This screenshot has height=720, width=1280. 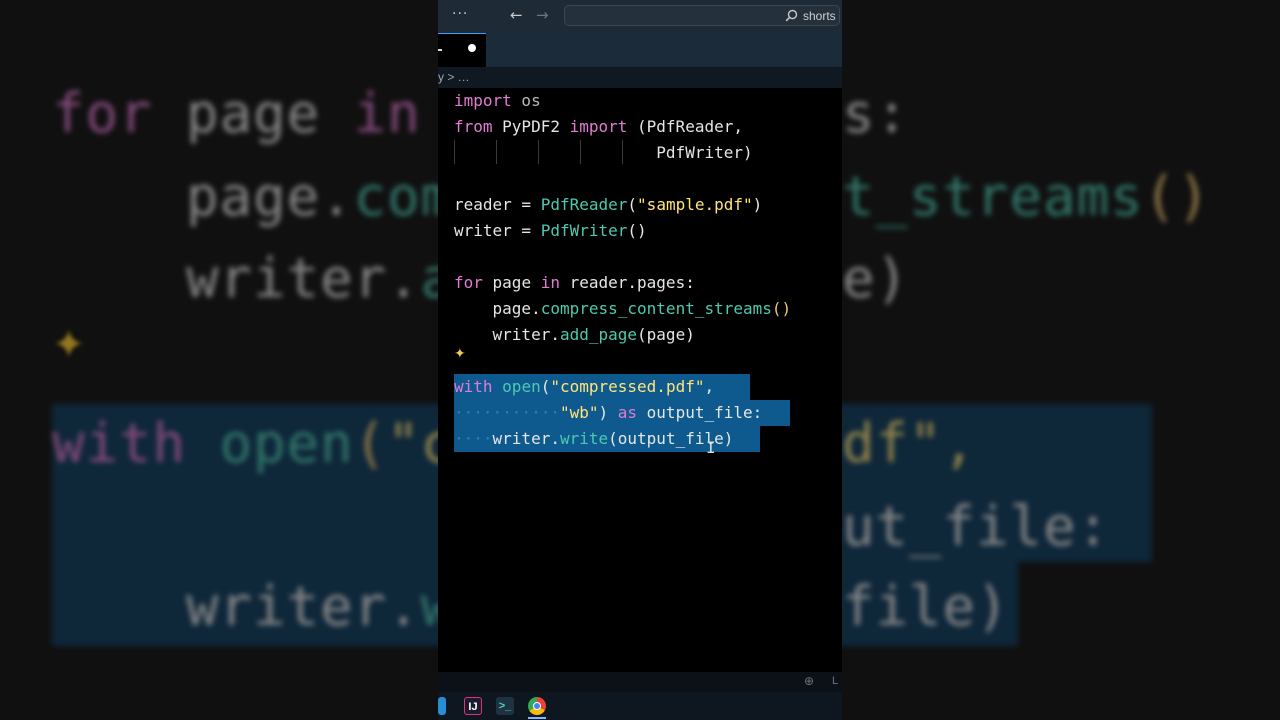 I want to click on bg-code-line: page.com, so click(x=253, y=196).